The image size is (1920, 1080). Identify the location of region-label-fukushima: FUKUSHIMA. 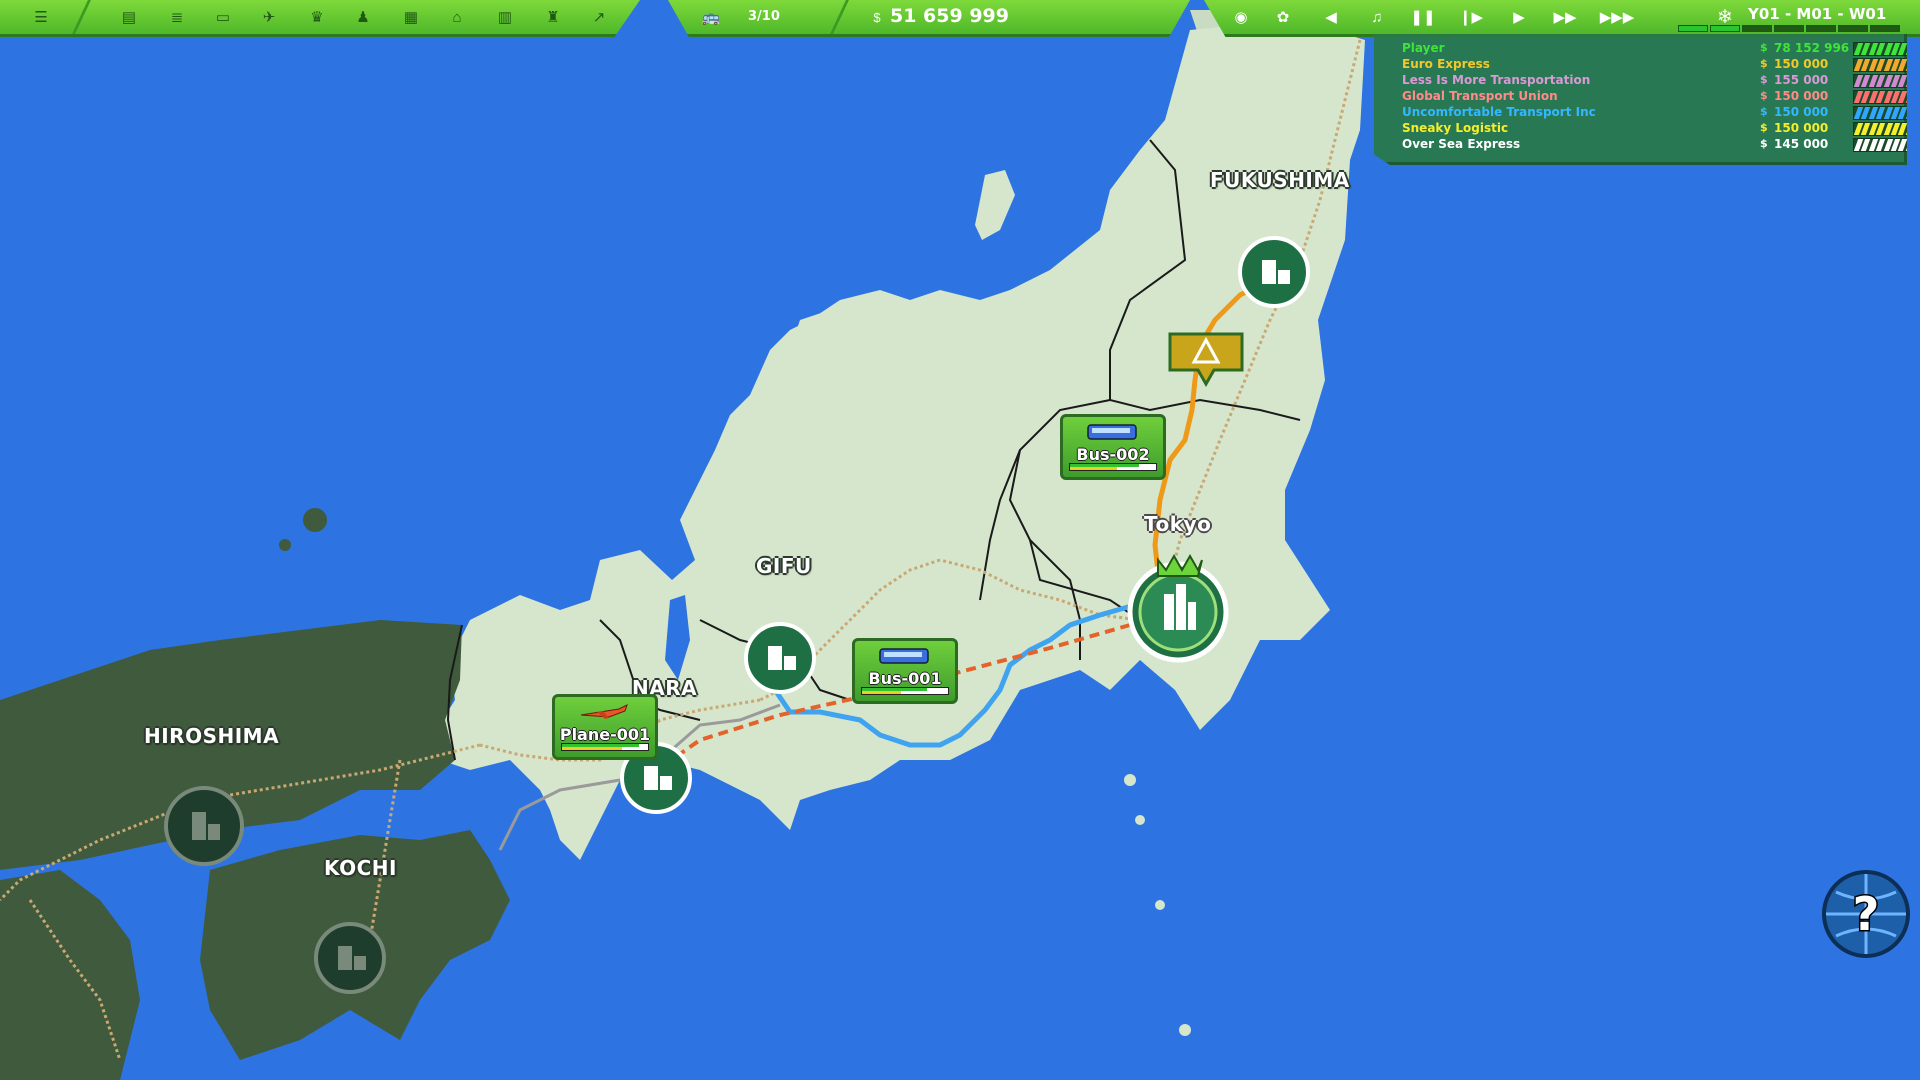
(1280, 180).